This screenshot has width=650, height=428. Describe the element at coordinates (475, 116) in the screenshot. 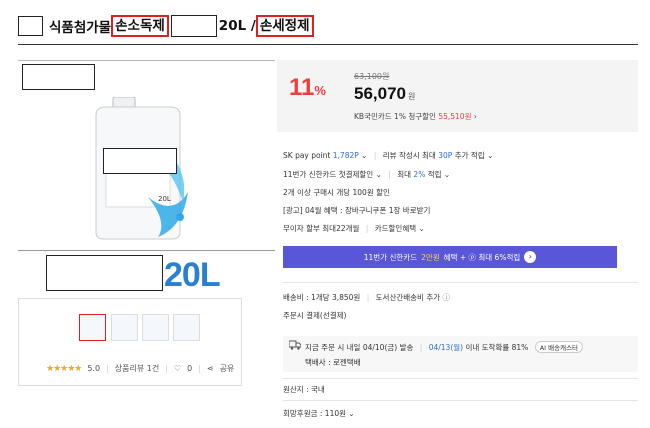

I see `chevron-right-icon: ›` at that location.